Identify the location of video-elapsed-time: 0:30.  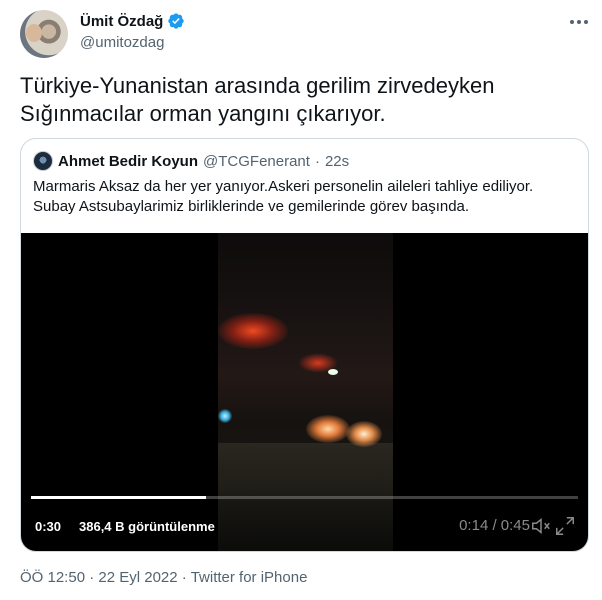
(48, 526).